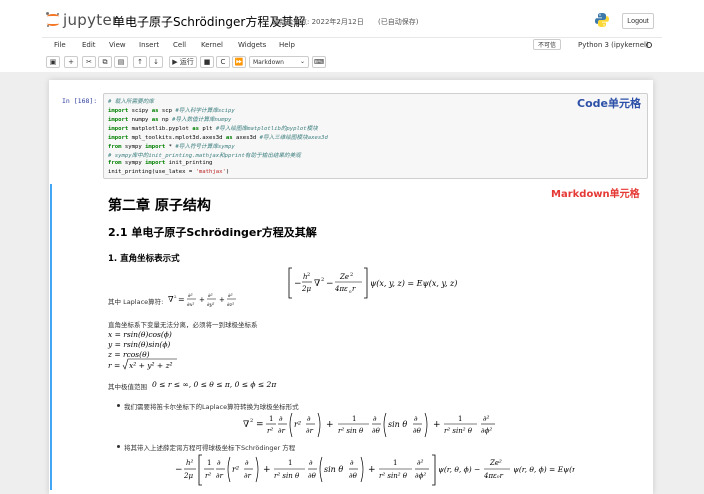  I want to click on arrow-down-icon: ↓, so click(156, 62).